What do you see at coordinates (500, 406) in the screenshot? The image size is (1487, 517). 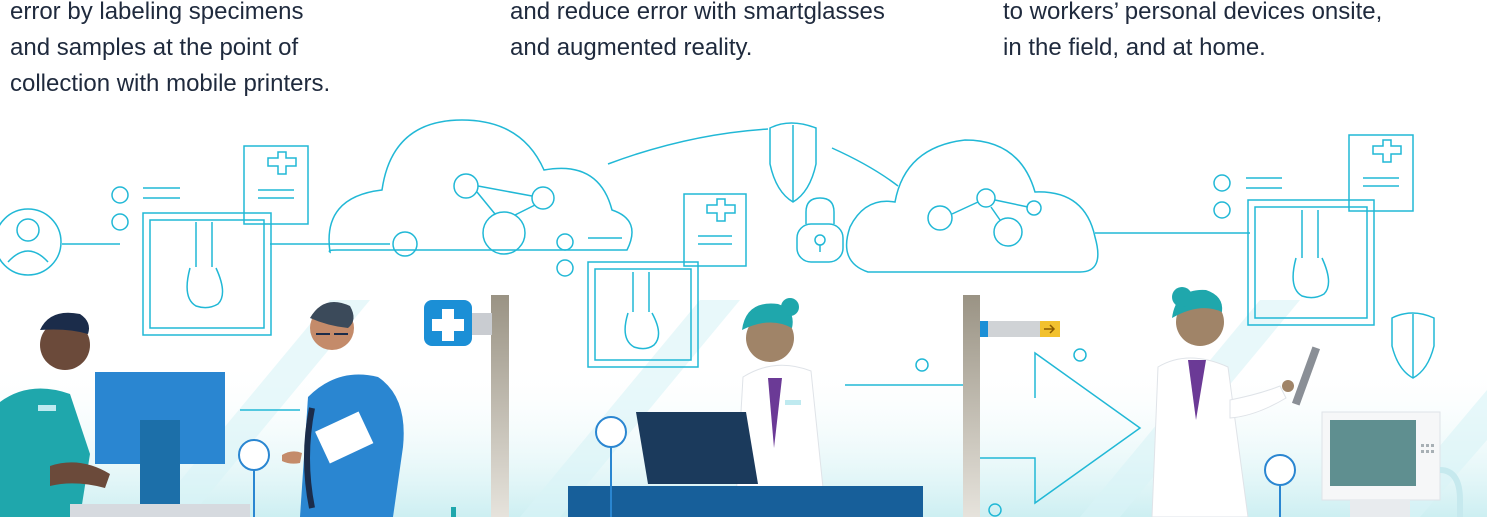 I see `pole-left` at bounding box center [500, 406].